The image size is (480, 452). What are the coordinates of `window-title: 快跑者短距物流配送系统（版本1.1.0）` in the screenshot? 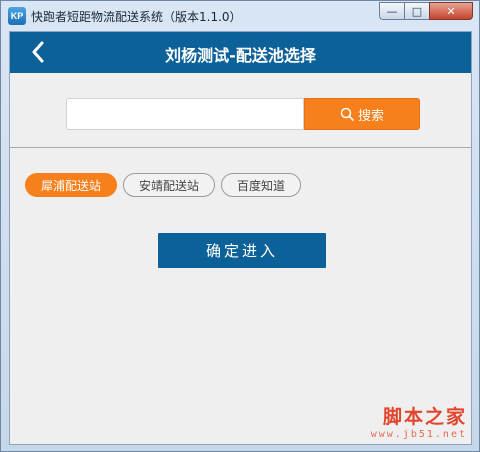 It's located at (136, 17).